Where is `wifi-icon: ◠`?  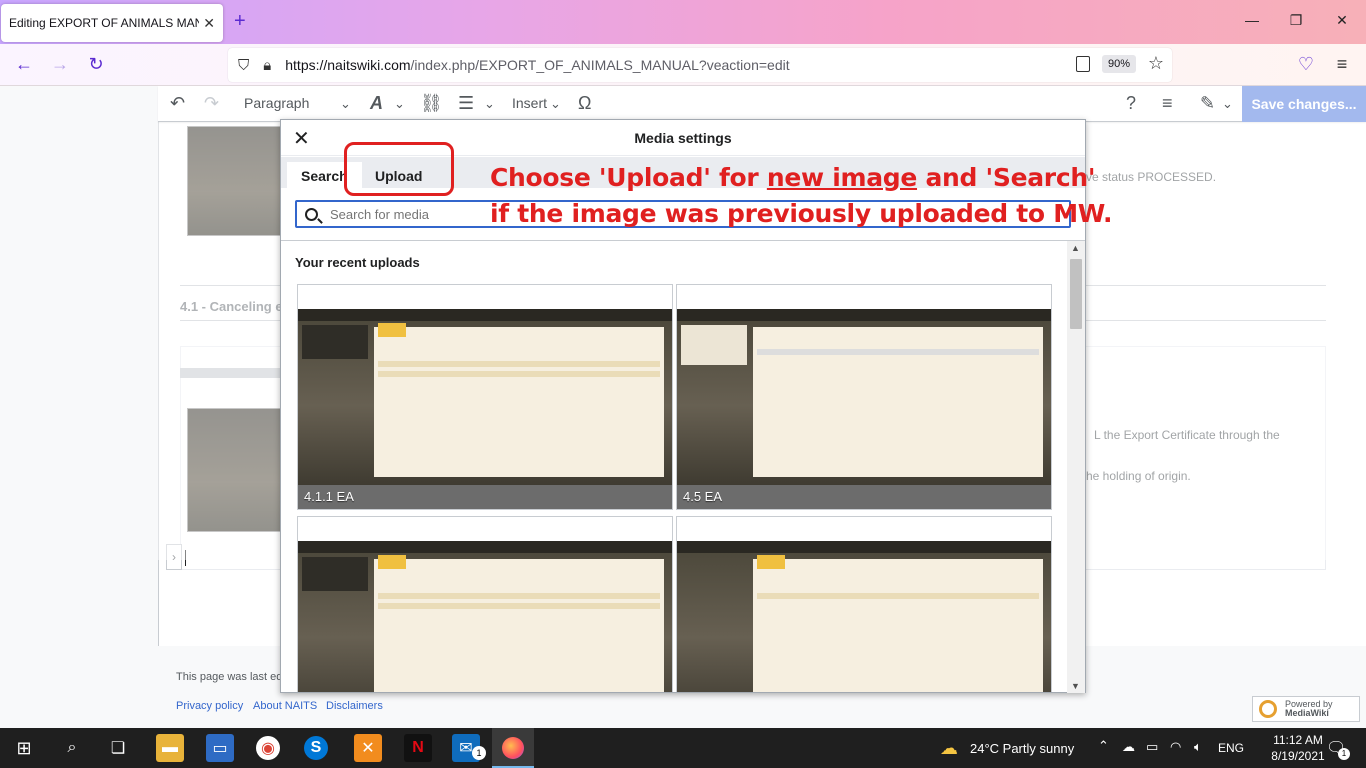 wifi-icon: ◠ is located at coordinates (1175, 747).